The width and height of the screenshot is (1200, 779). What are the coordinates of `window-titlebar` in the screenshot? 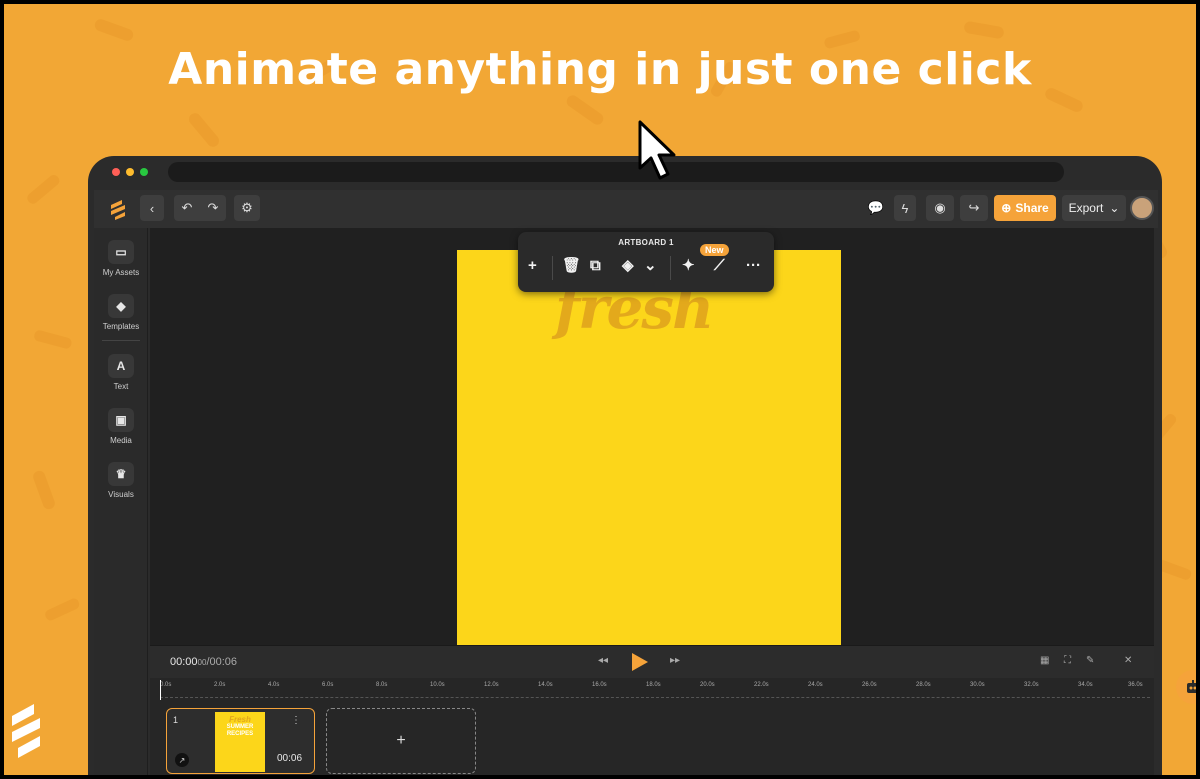 It's located at (625, 173).